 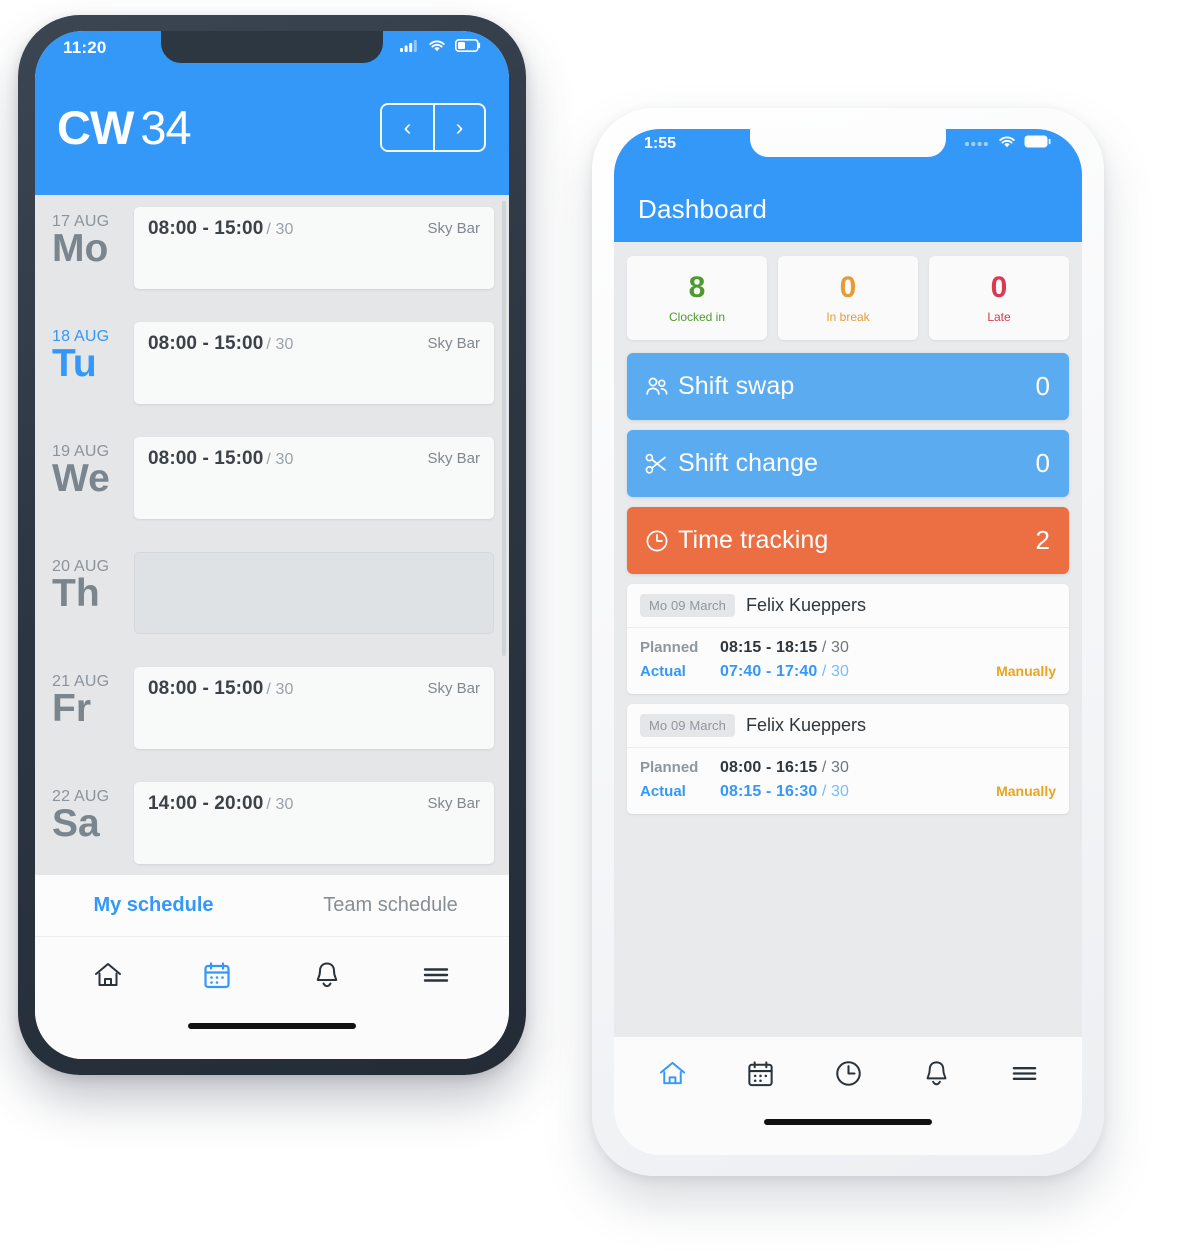 What do you see at coordinates (76, 594) in the screenshot?
I see `schedule-weekday-label: Th` at bounding box center [76, 594].